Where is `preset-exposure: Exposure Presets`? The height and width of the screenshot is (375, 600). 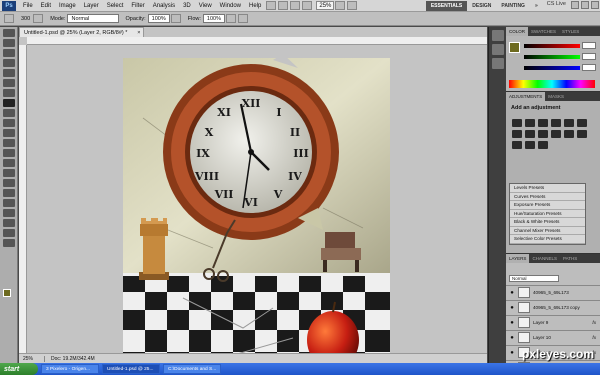 preset-exposure: Exposure Presets is located at coordinates (547, 205).